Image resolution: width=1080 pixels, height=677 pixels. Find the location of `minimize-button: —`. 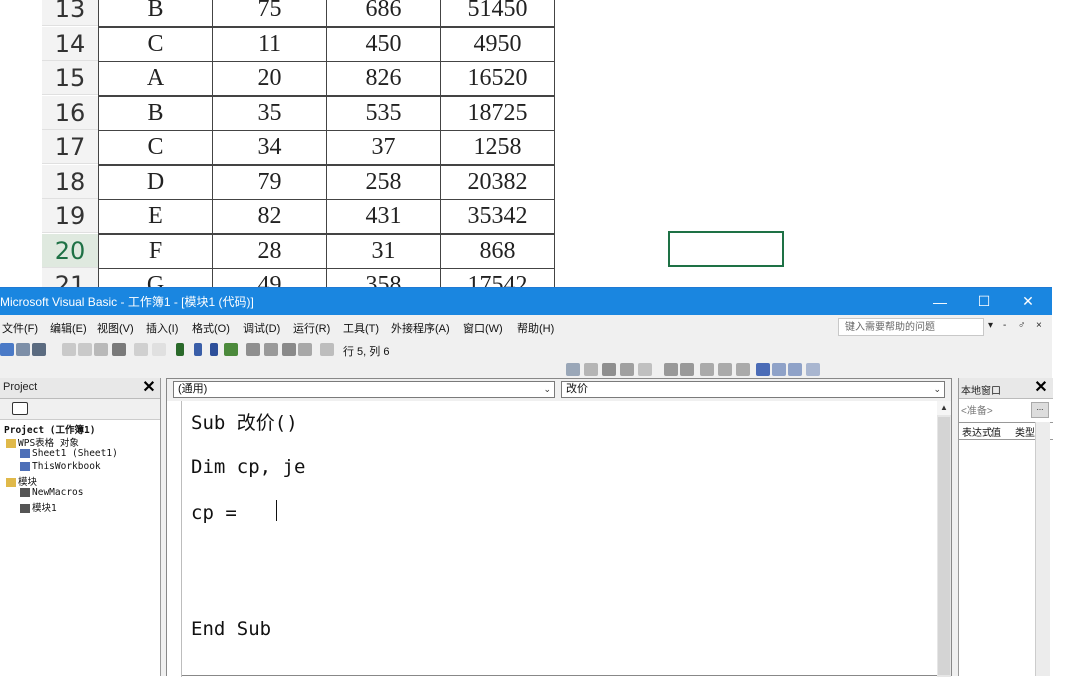

minimize-button: — is located at coordinates (940, 301).